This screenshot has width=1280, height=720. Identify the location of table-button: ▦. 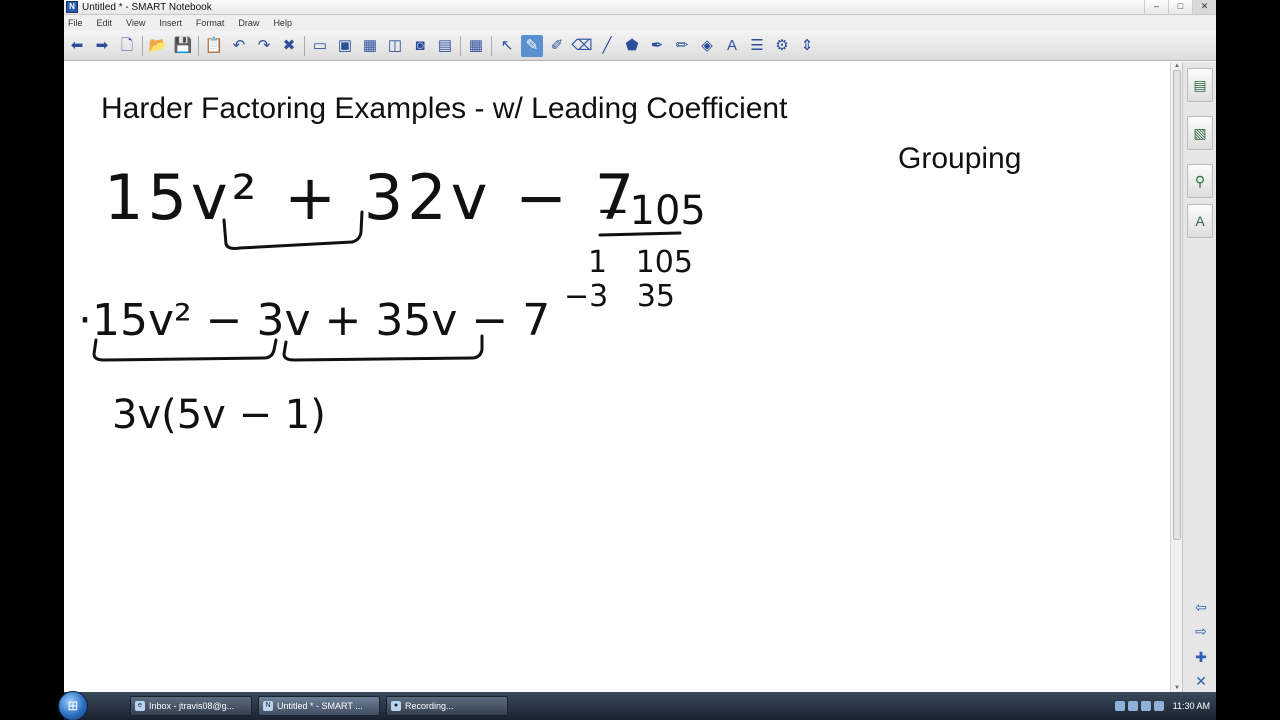
(476, 46).